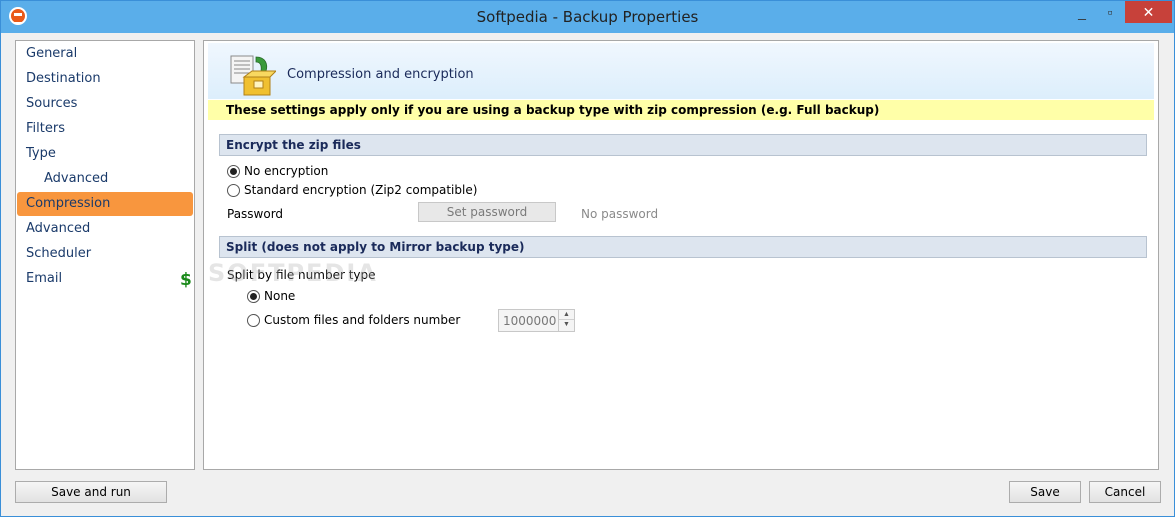  Describe the element at coordinates (105, 279) in the screenshot. I see `sidebar-item-email: Email` at that location.